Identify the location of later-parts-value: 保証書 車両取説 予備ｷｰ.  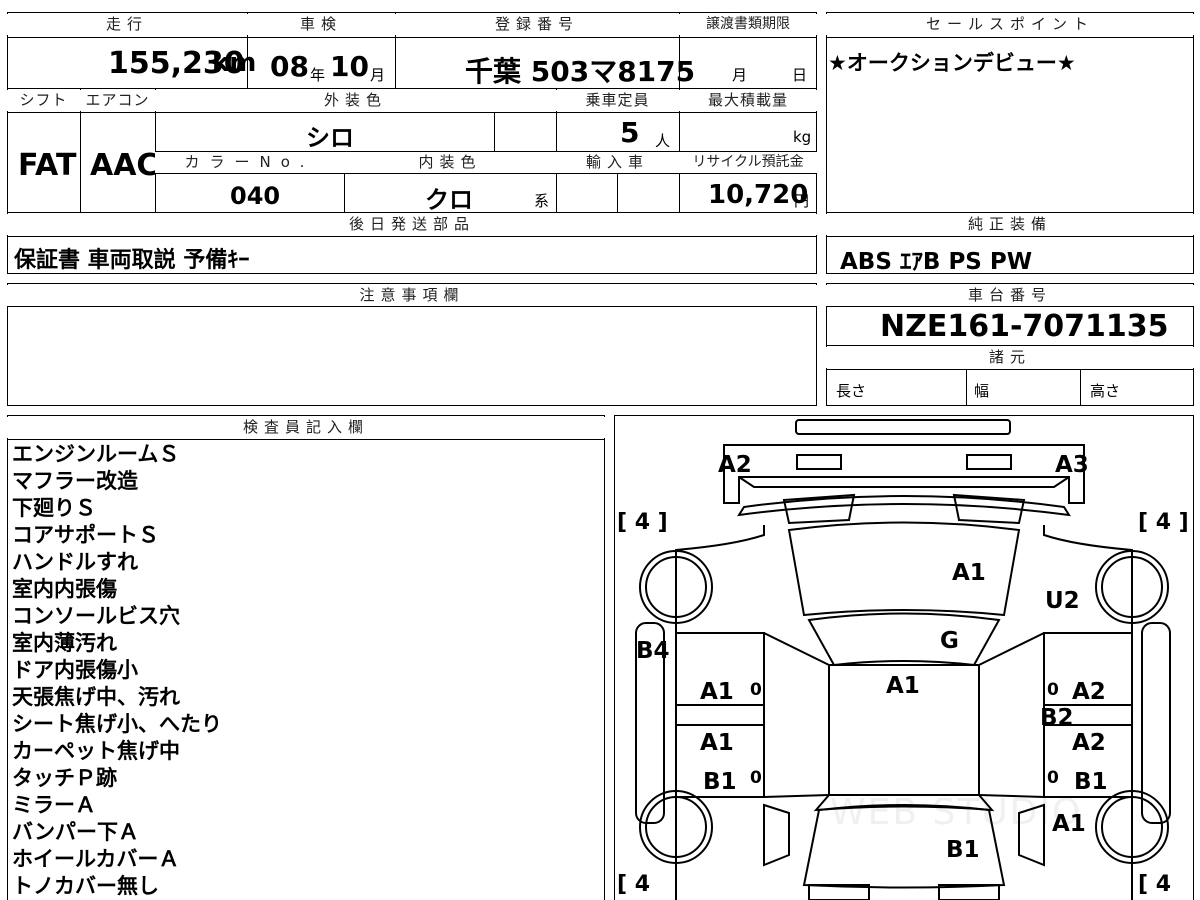
(132, 260).